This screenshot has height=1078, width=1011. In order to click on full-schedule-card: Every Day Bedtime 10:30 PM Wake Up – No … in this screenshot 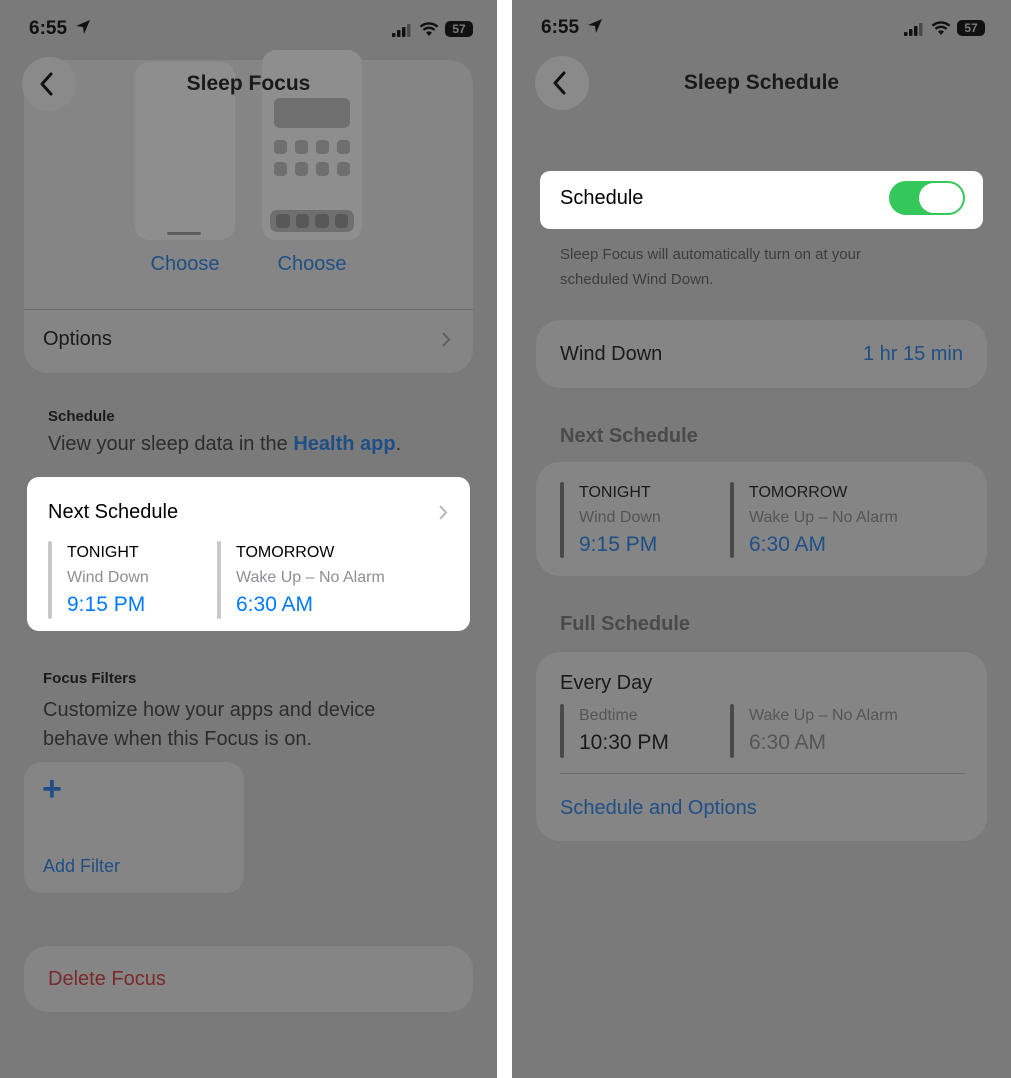, I will do `click(761, 746)`.